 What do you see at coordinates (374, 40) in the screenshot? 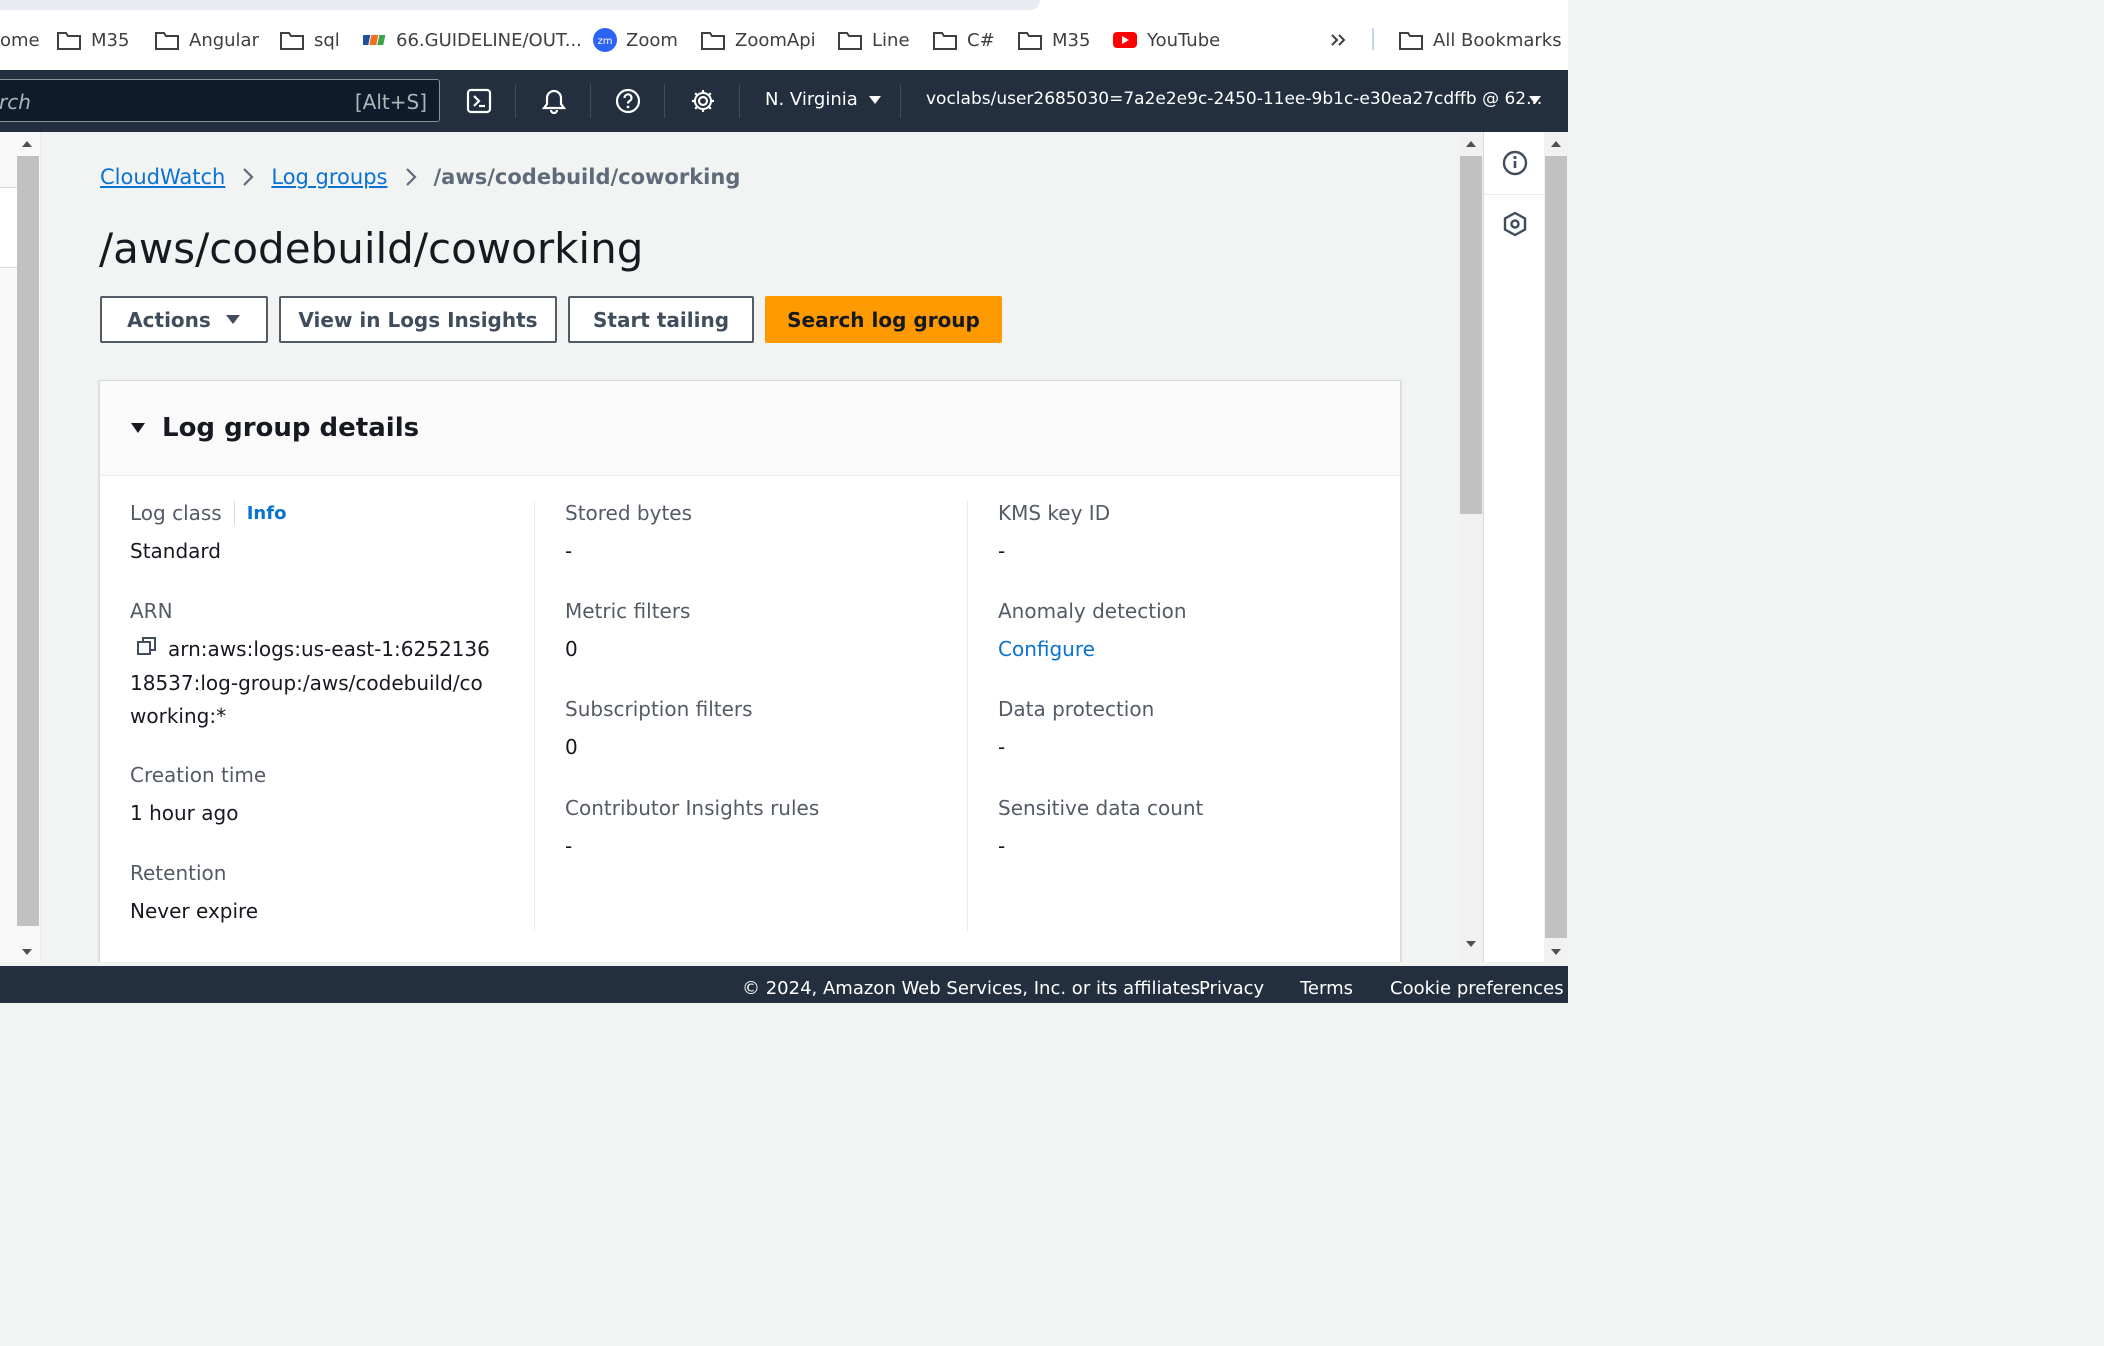
I see `fpt-logo-icon` at bounding box center [374, 40].